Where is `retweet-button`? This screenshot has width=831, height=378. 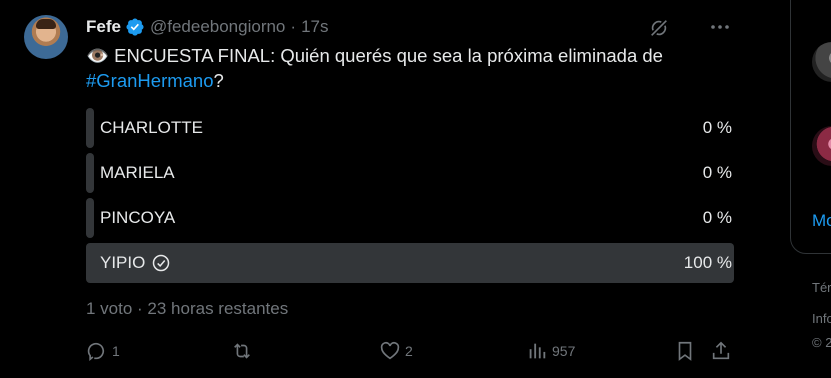 retweet-button is located at coordinates (244, 351).